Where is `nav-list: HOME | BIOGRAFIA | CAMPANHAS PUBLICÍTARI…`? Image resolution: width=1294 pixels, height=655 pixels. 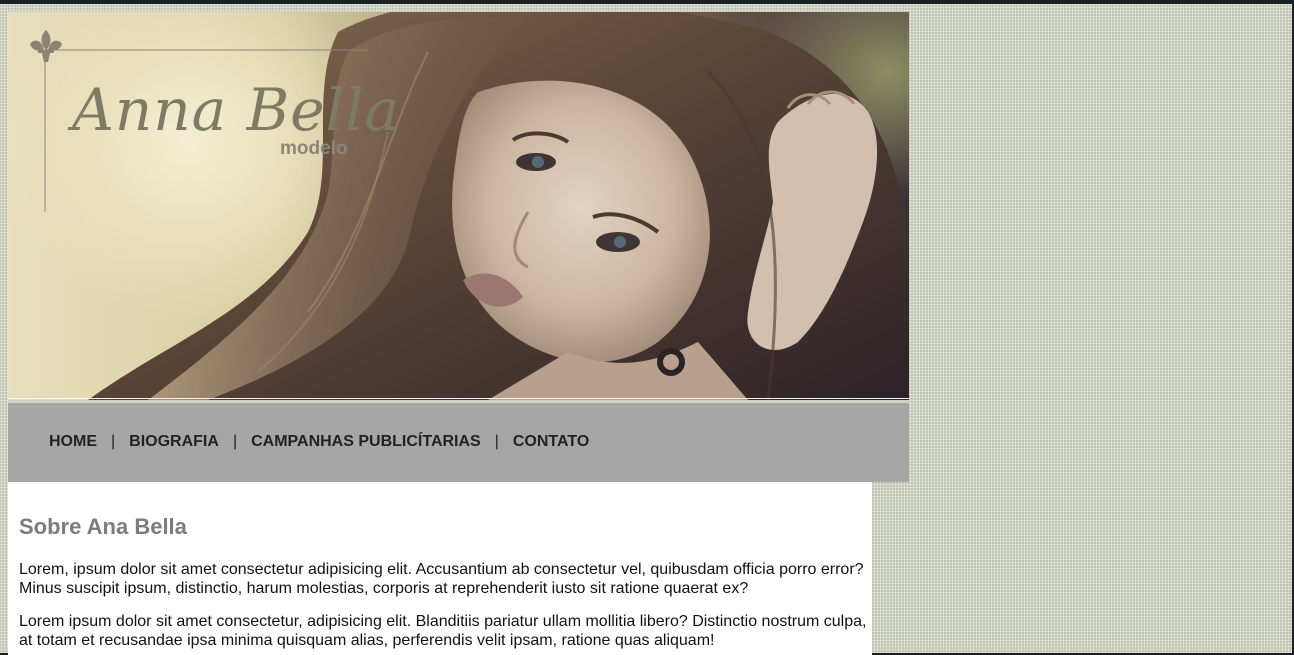 nav-list: HOME | BIOGRAFIA | CAMPANHAS PUBLICÍTARI… is located at coordinates (319, 442).